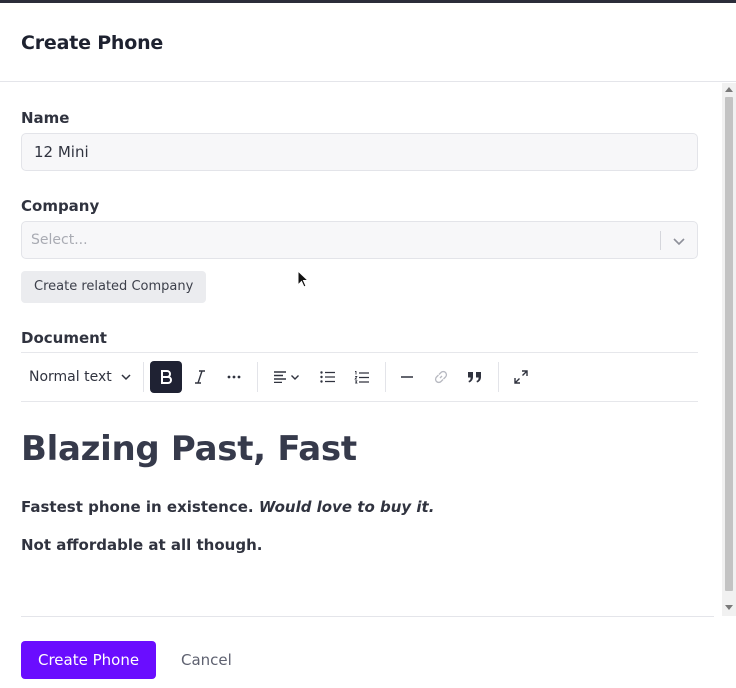 This screenshot has height=688, width=736. I want to click on italic-button, so click(200, 377).